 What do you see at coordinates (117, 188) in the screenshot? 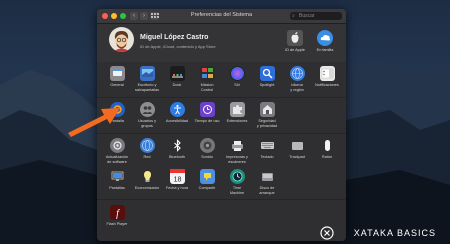
I see `pref-label: Pantallas` at bounding box center [117, 188].